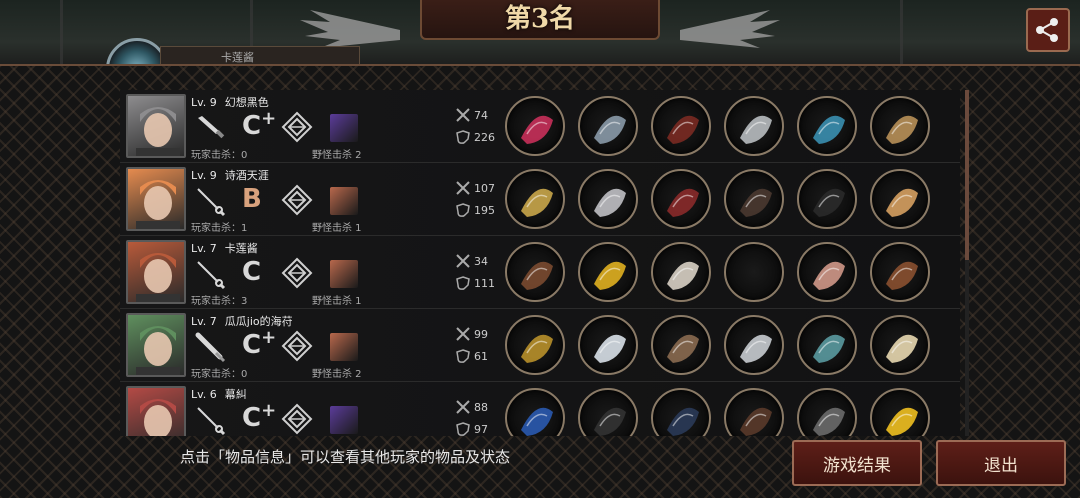 The image size is (1080, 498). I want to click on game-result-button: 游戏结果, so click(857, 463).